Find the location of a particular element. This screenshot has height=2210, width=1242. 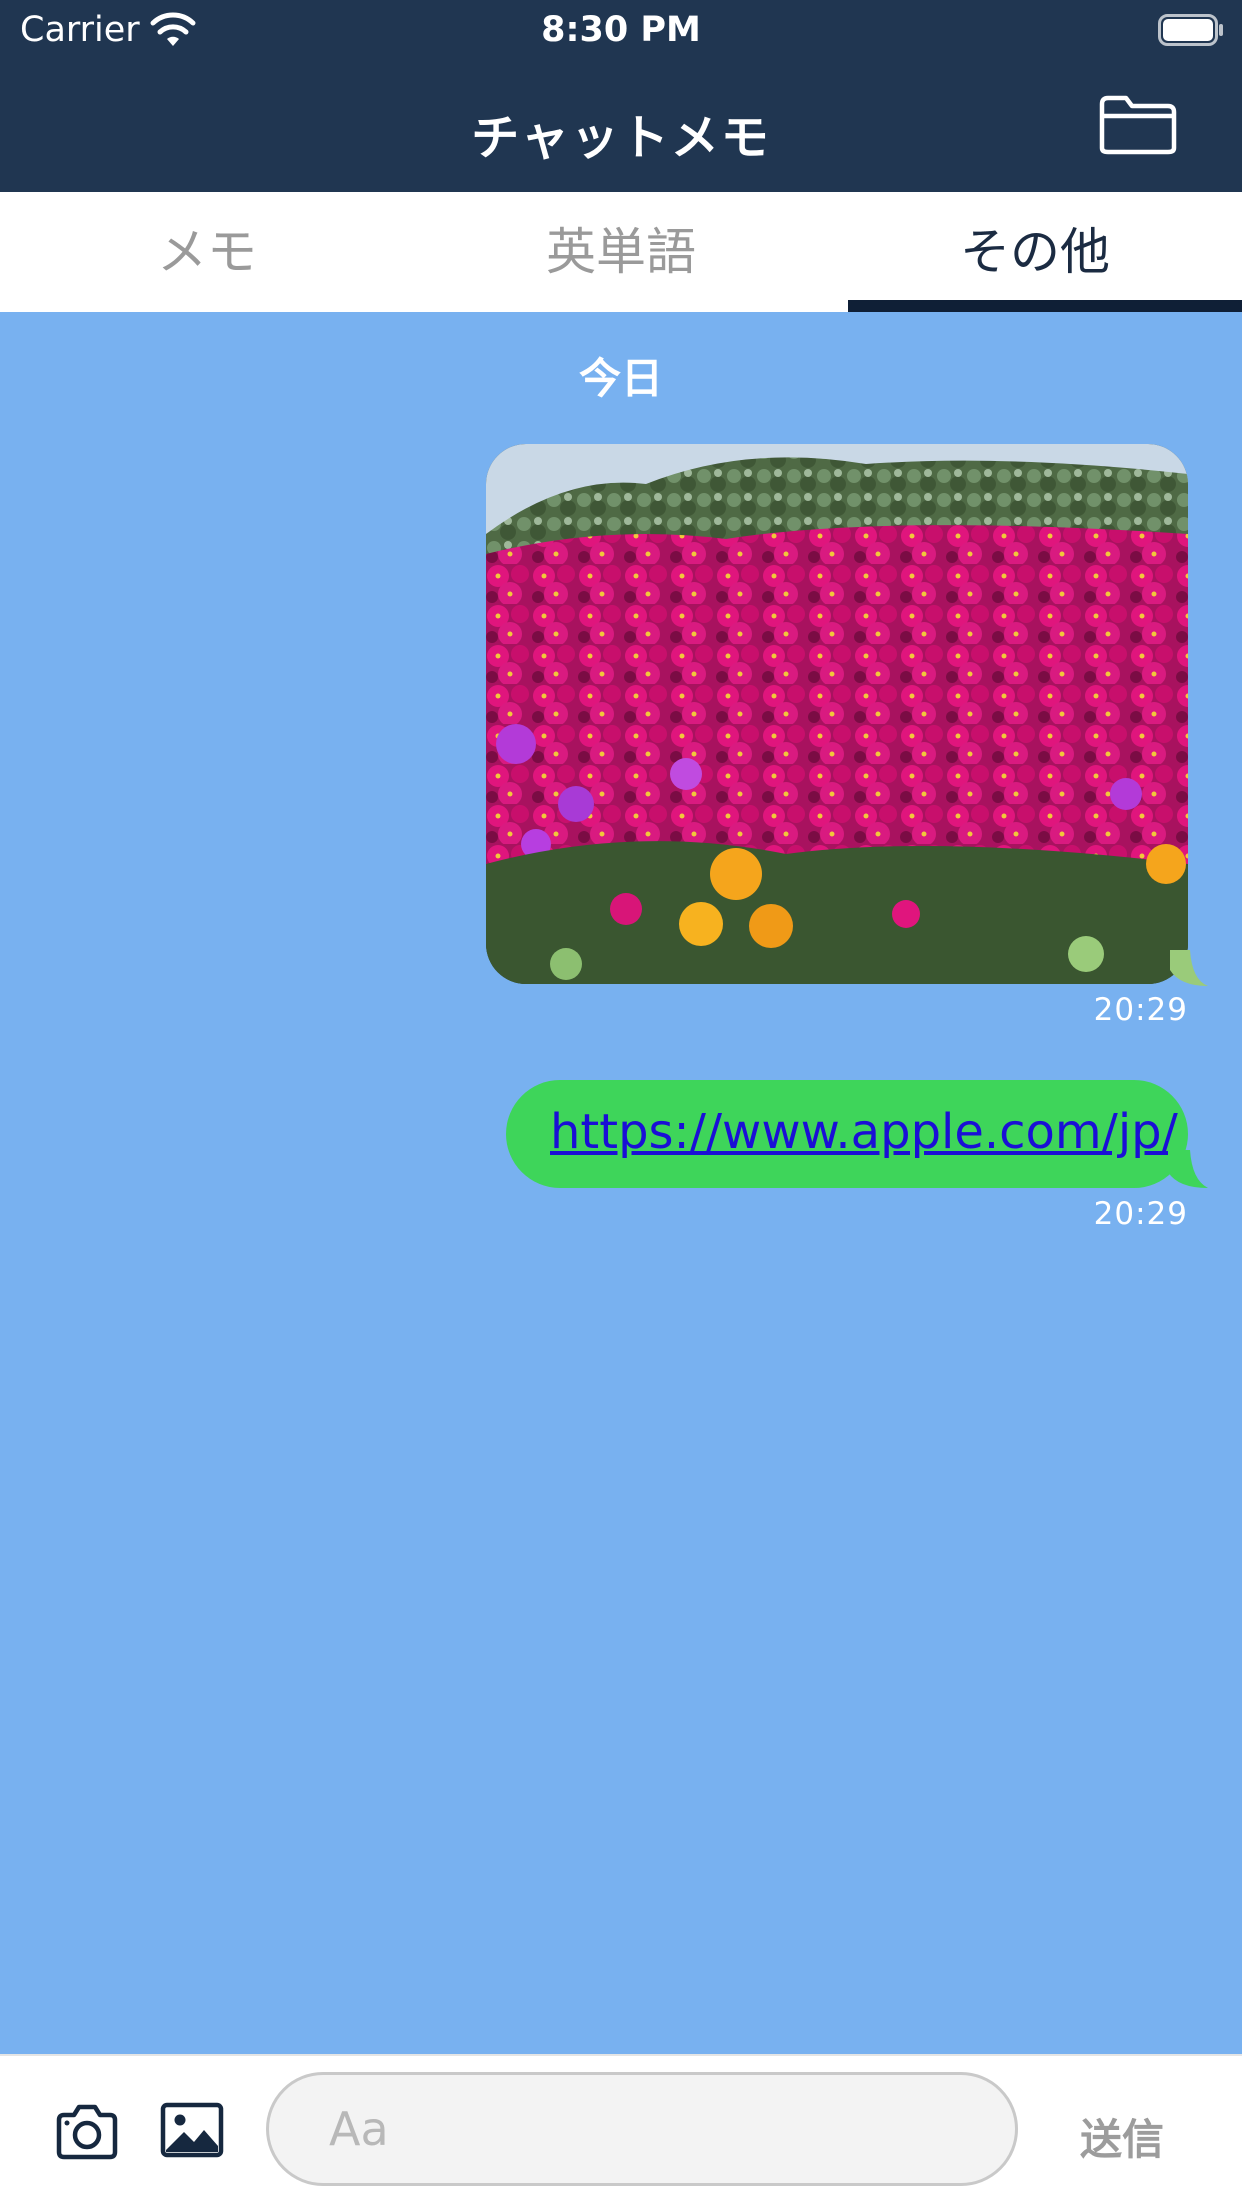

segment-tabs: メモ 英単語 その他 is located at coordinates (621, 252).